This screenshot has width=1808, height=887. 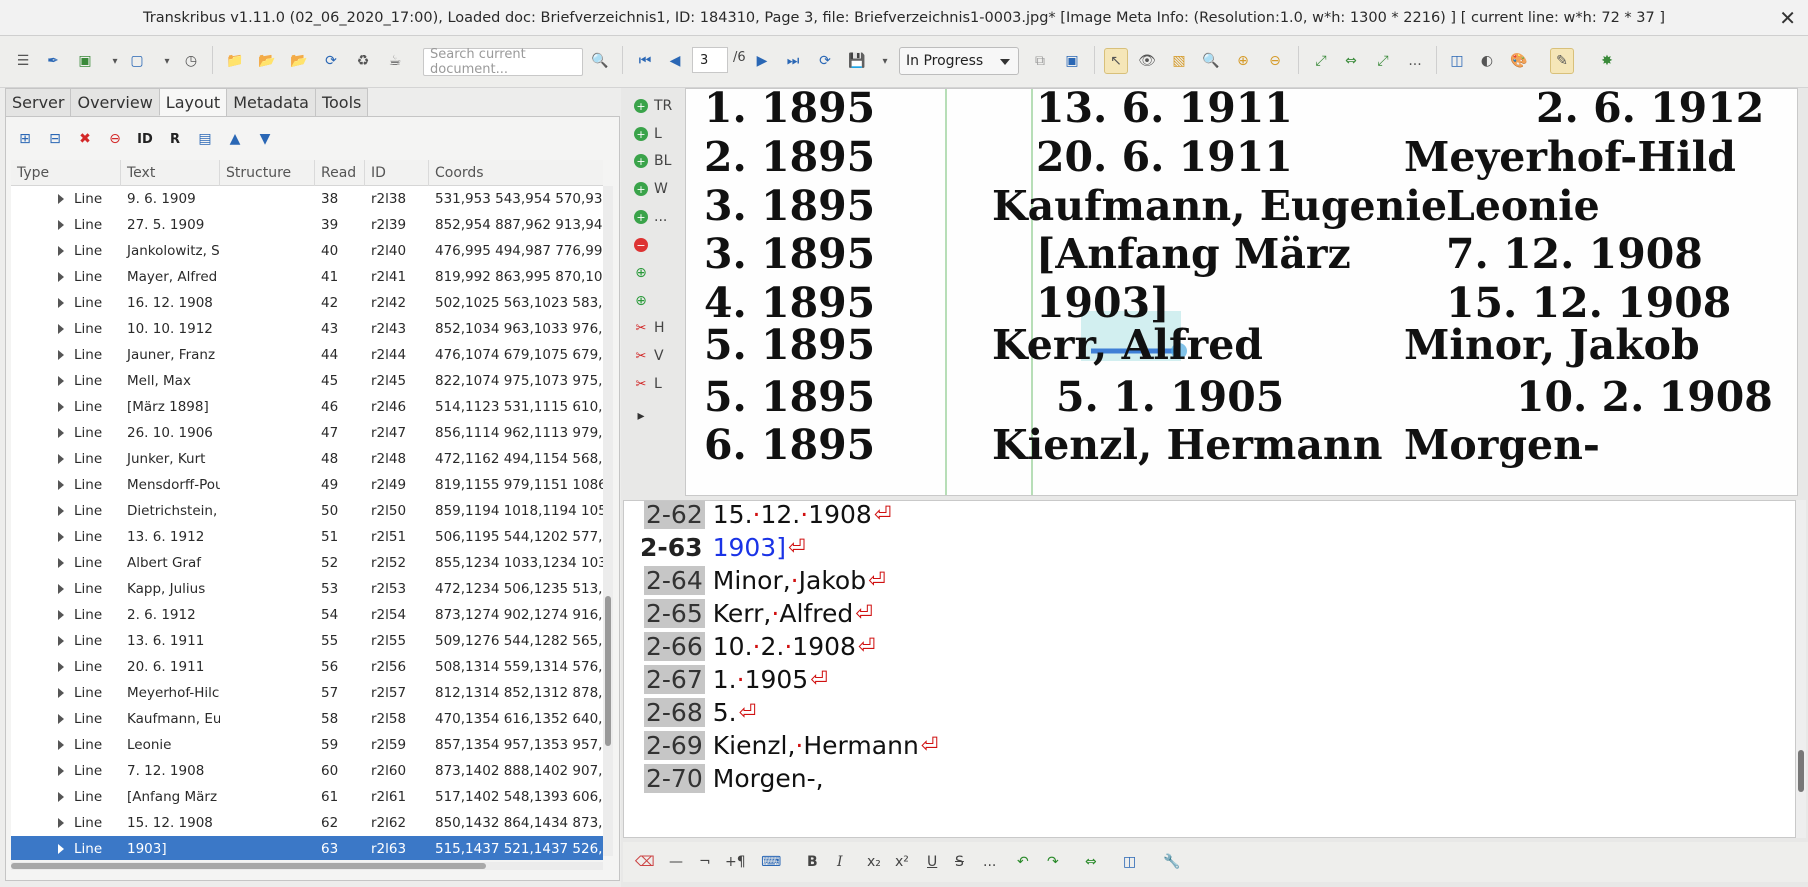 What do you see at coordinates (175, 139) in the screenshot?
I see `reading-order-icon: R` at bounding box center [175, 139].